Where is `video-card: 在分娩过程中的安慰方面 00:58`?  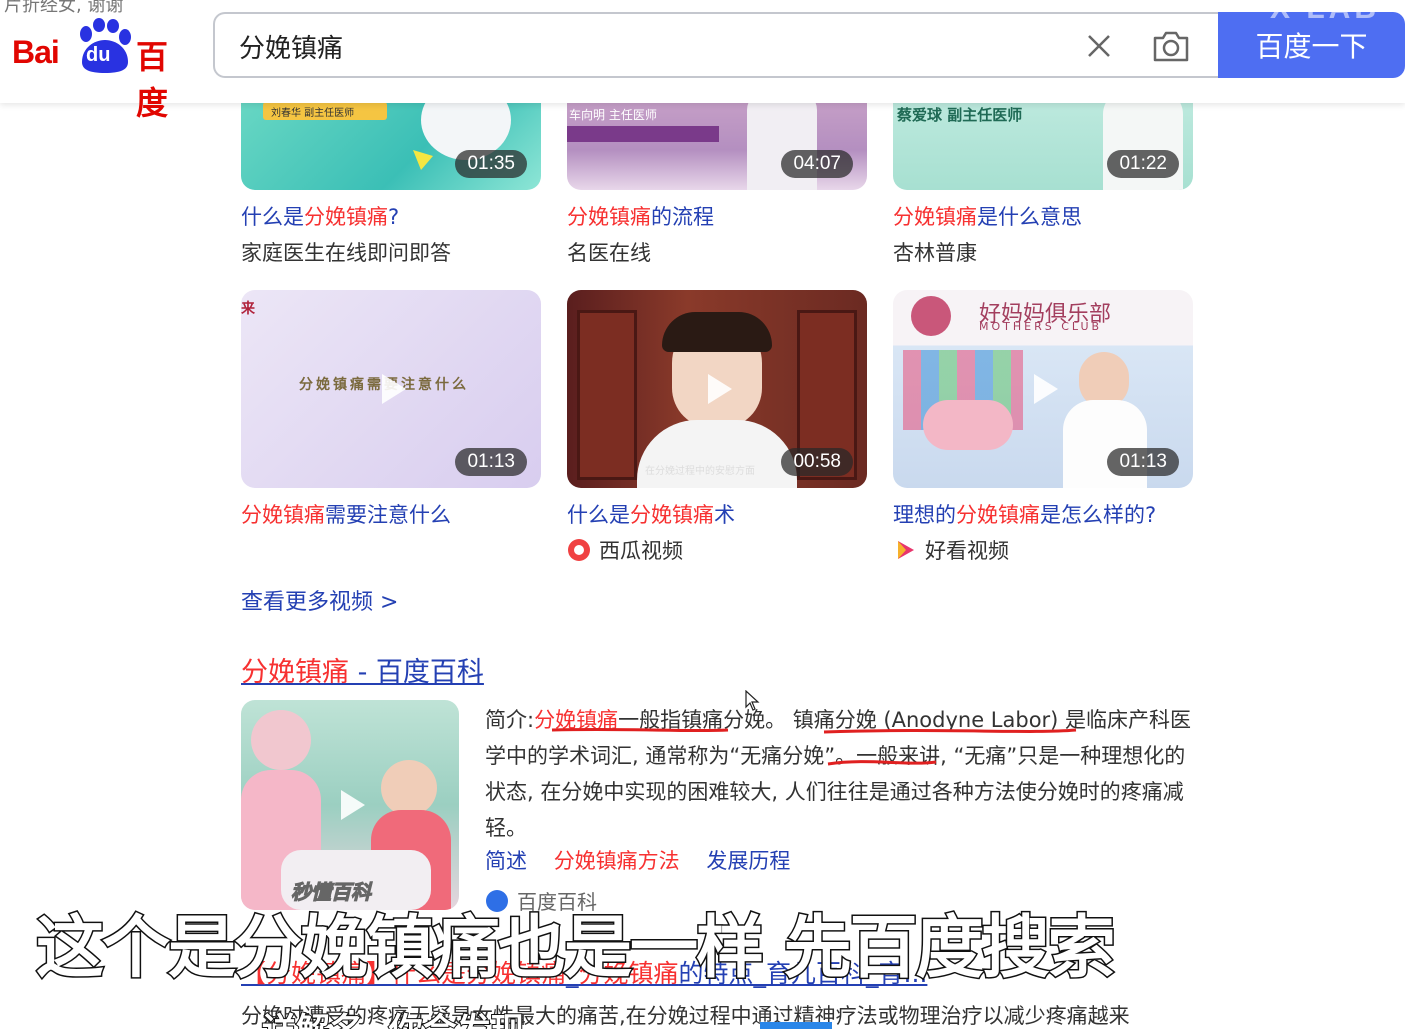 video-card: 在分娩过程中的安慰方面 00:58 is located at coordinates (717, 389).